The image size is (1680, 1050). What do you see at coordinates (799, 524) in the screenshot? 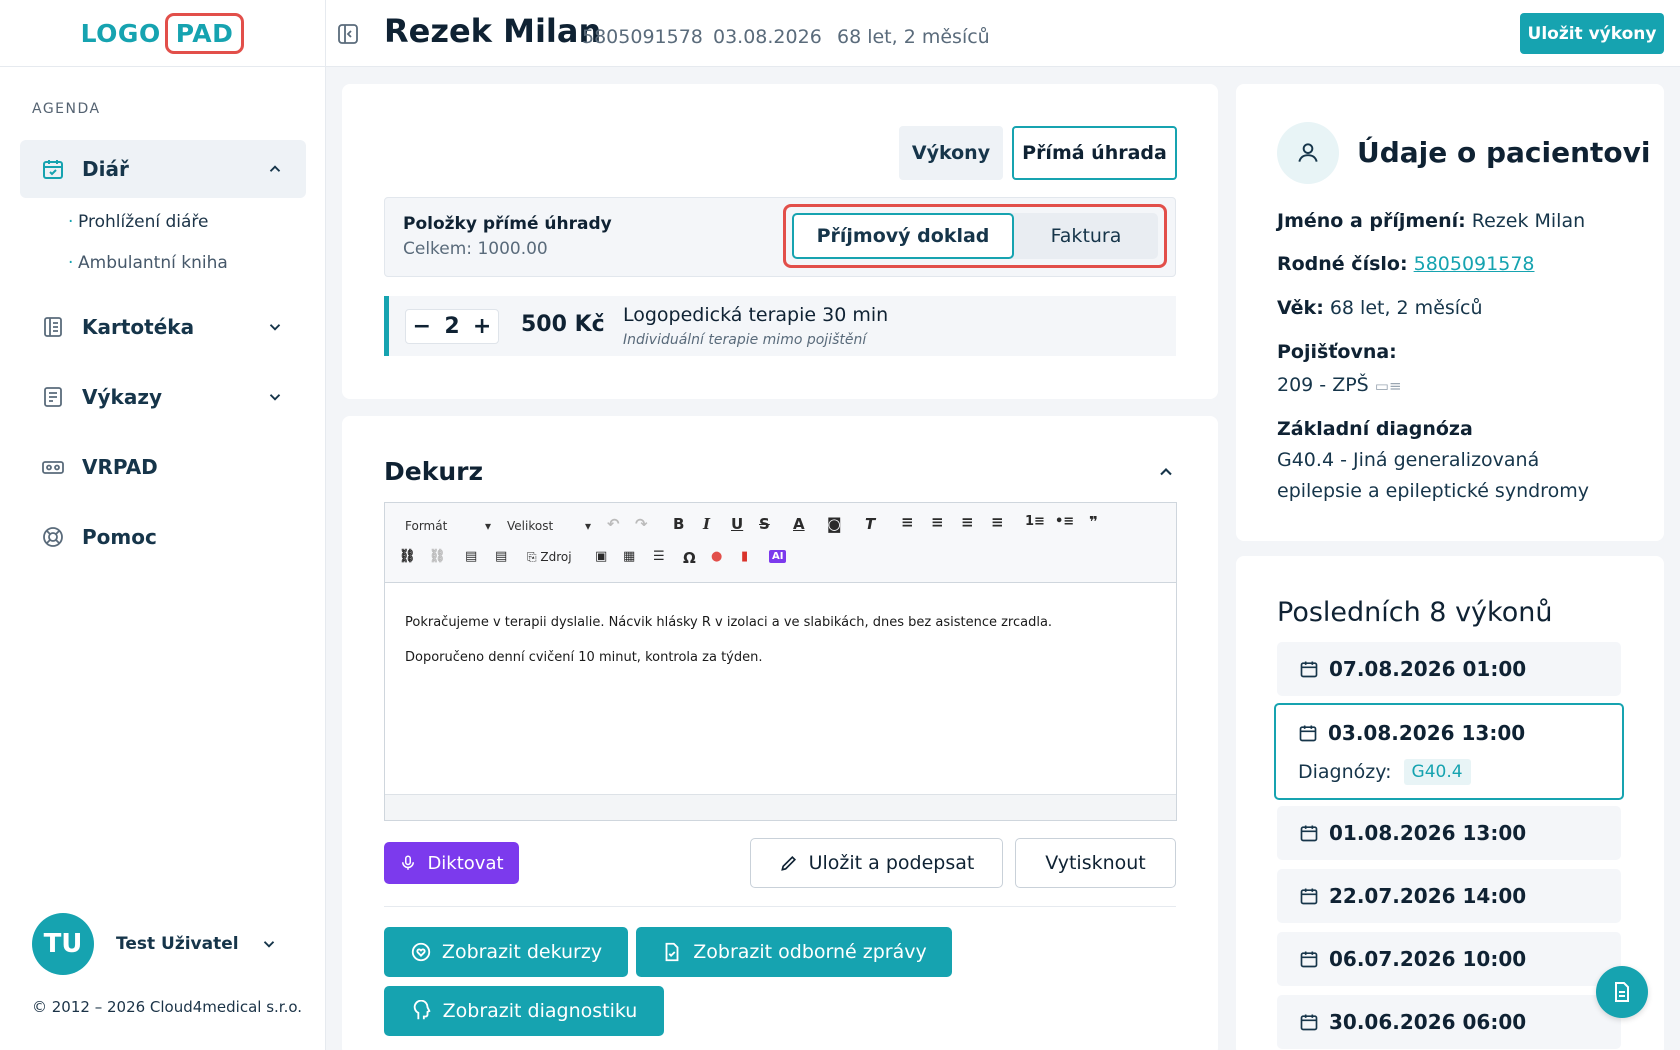
I see `text-color-icon: A` at bounding box center [799, 524].